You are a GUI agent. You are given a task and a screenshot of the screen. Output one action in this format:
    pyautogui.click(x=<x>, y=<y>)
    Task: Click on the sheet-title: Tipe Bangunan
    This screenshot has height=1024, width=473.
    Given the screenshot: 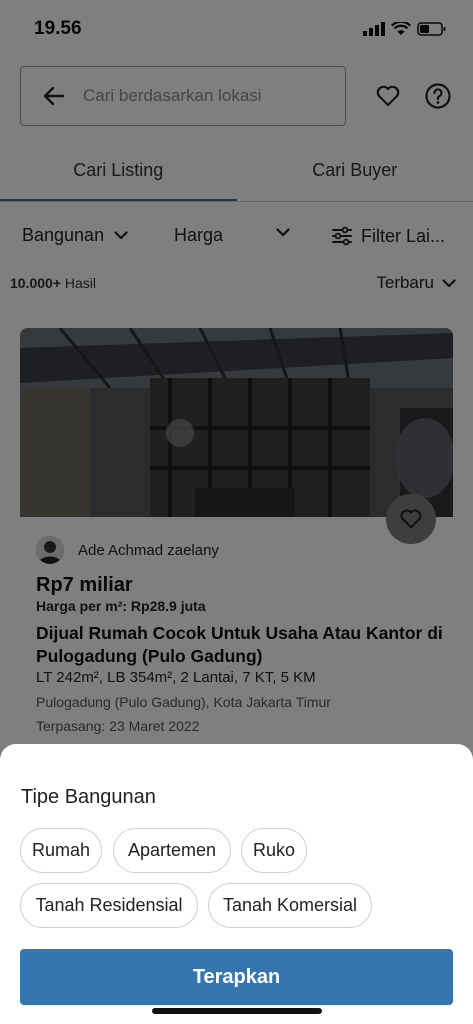 What is the action you would take?
    pyautogui.click(x=88, y=797)
    